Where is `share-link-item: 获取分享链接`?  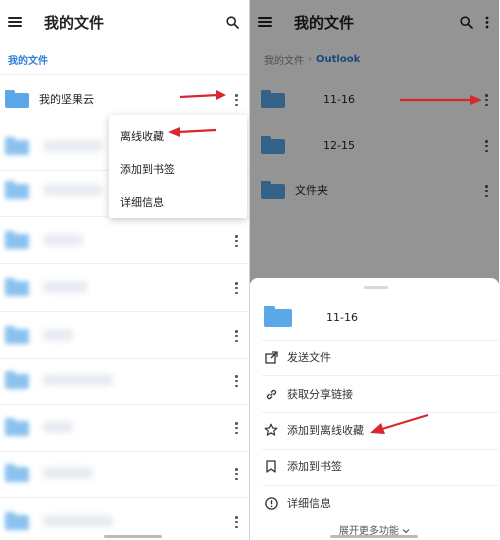
share-link-item: 获取分享链接 is located at coordinates (374, 394).